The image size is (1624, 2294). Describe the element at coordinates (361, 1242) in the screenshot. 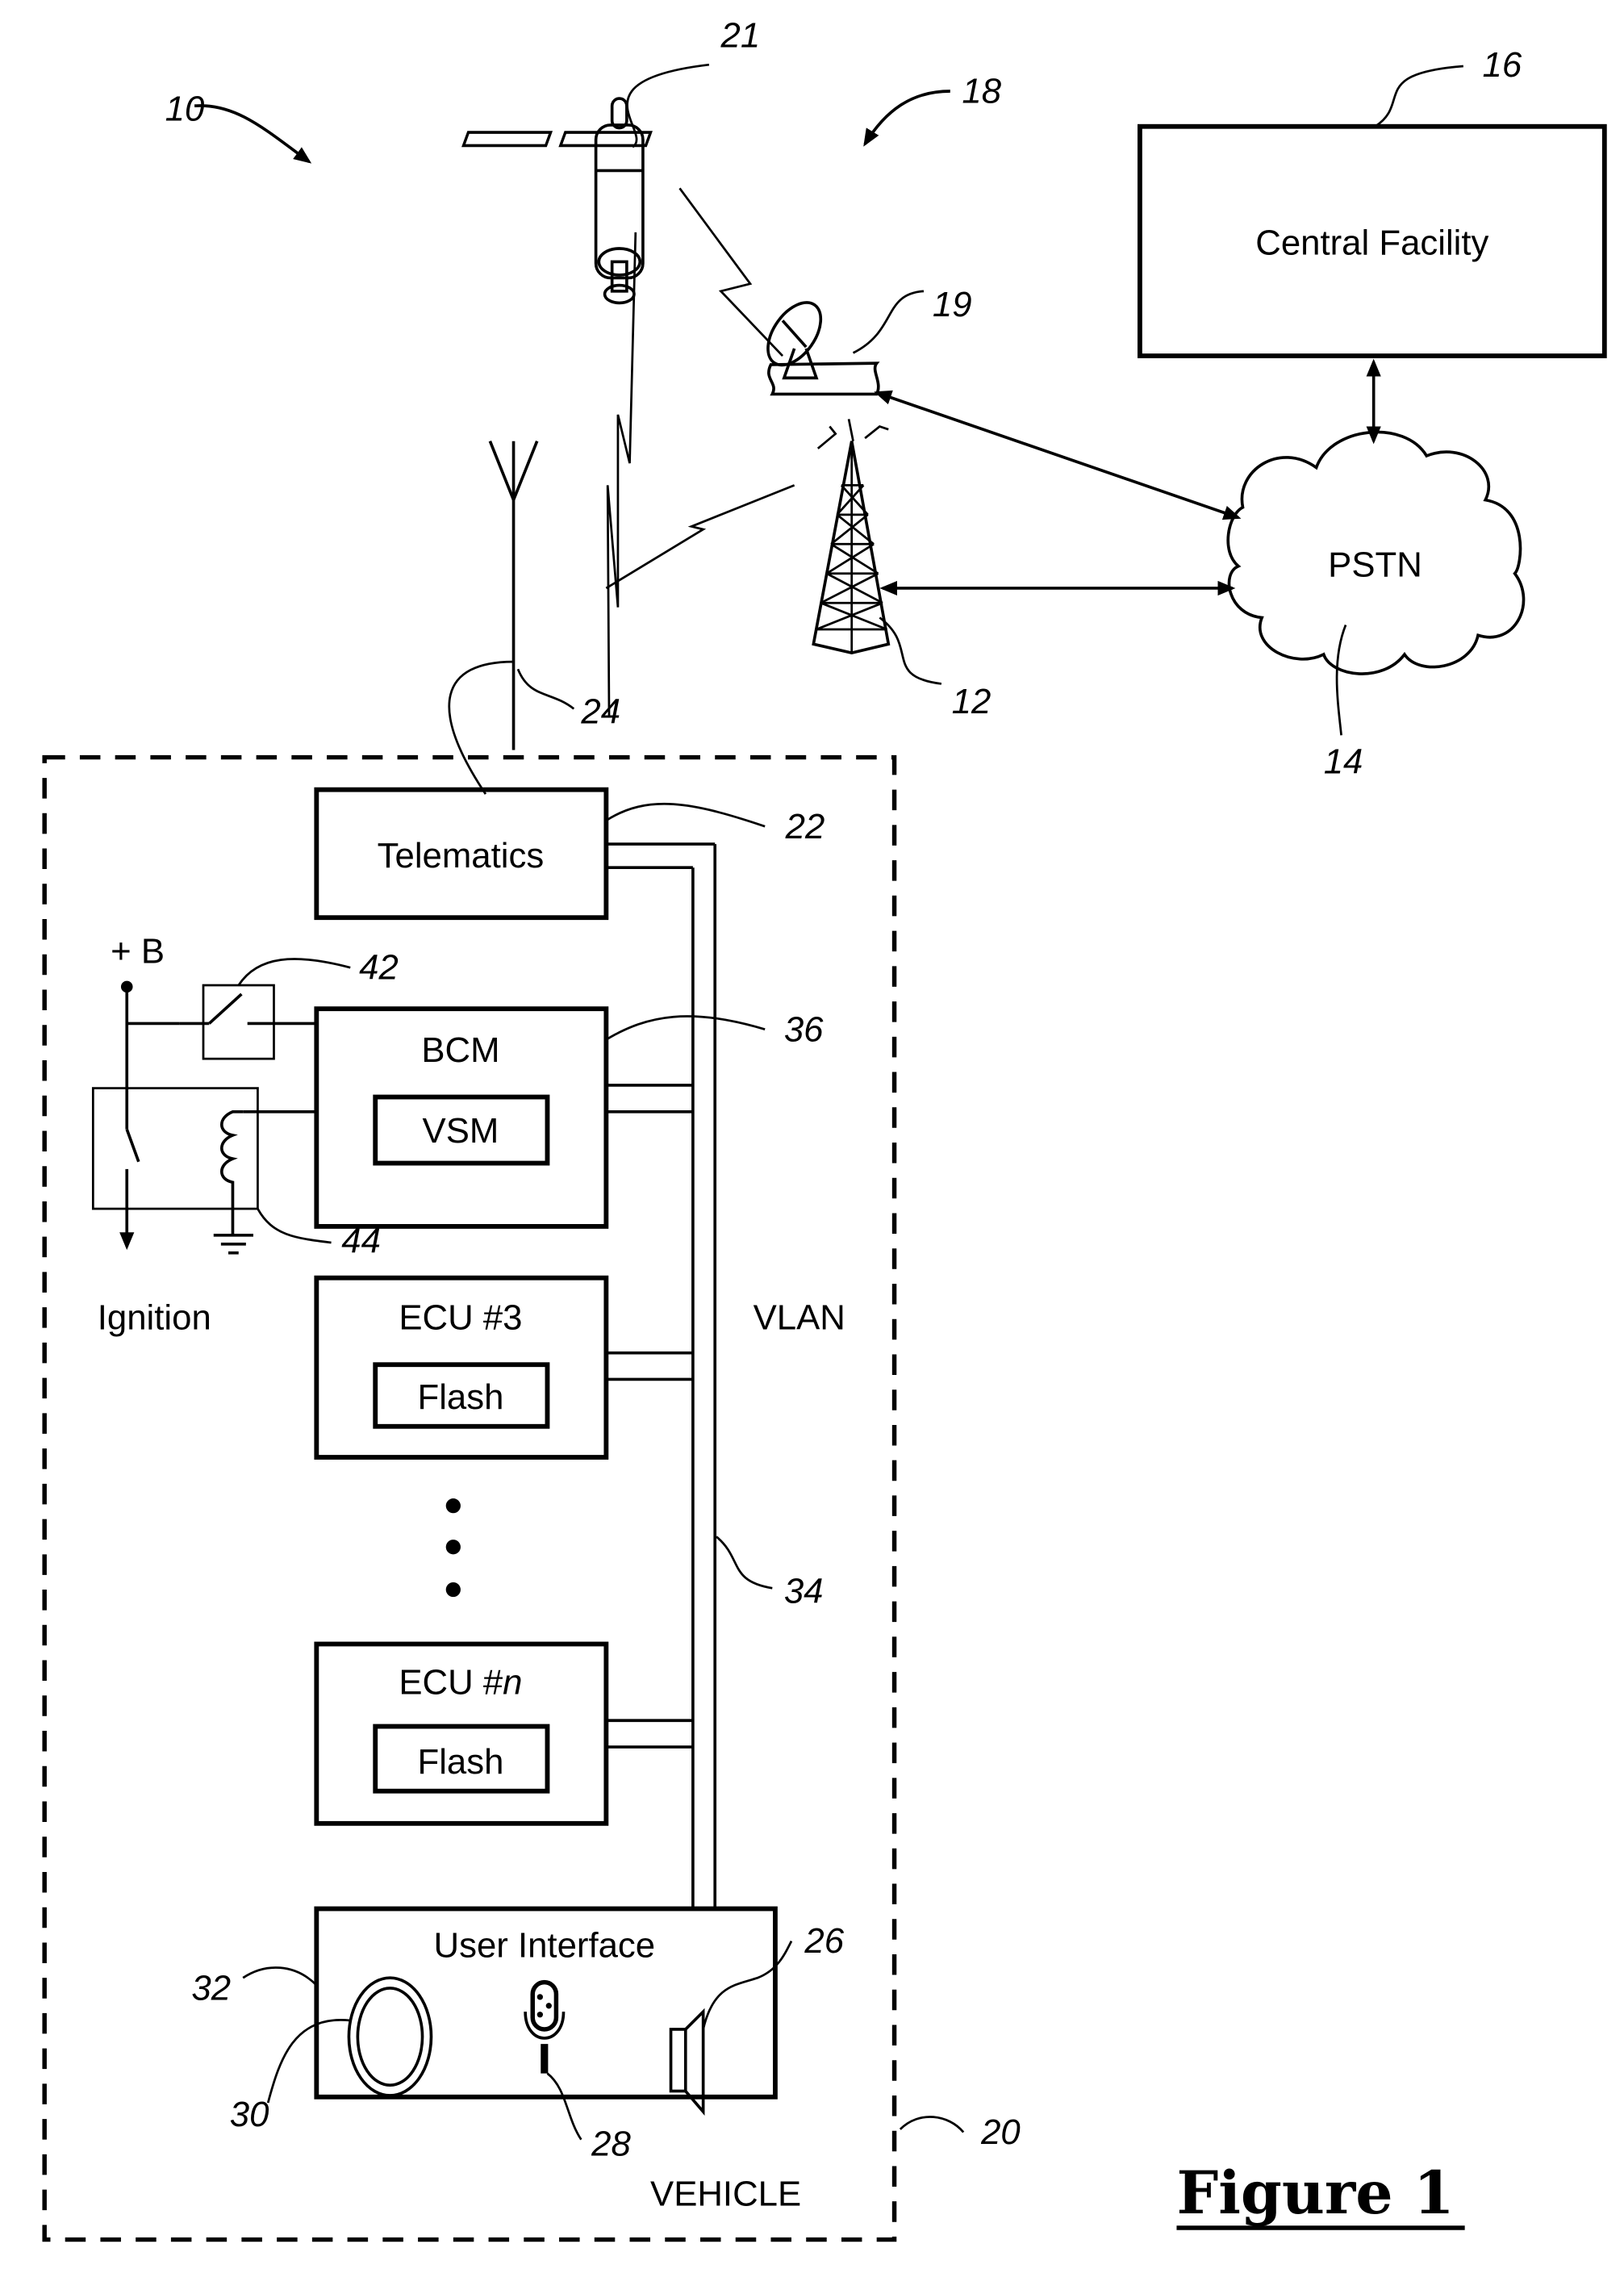

I see `ref-relay: 44` at that location.